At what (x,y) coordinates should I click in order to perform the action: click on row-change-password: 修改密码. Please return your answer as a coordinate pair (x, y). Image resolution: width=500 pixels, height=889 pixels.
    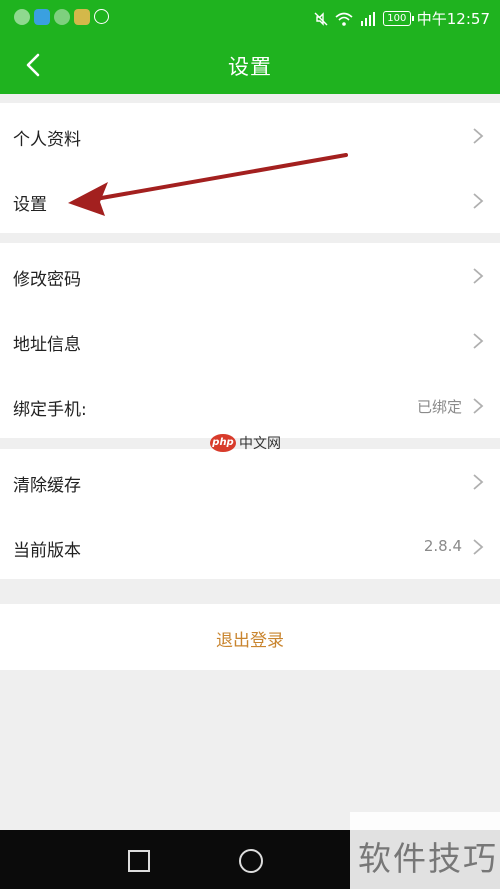
    Looking at the image, I should click on (250, 275).